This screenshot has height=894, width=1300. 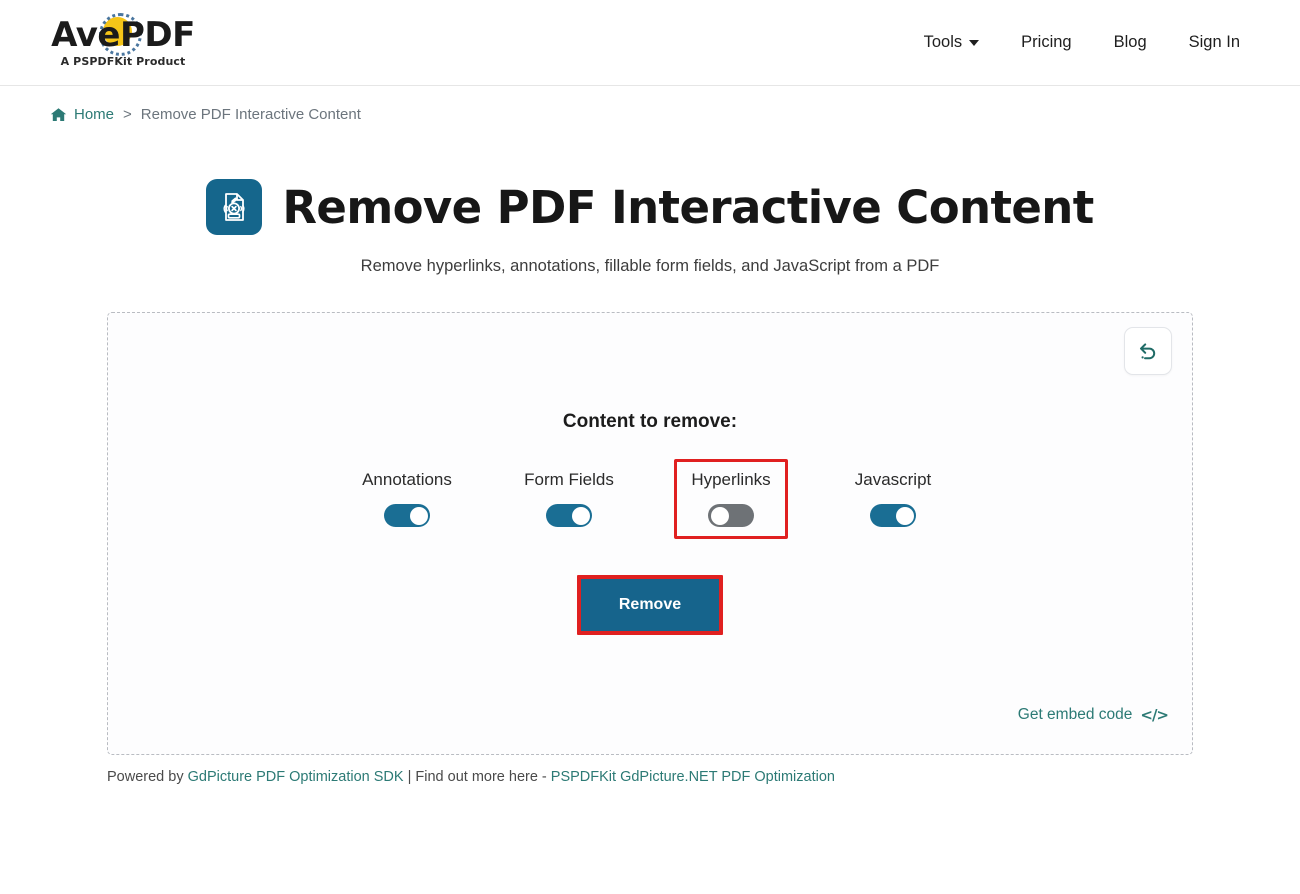 What do you see at coordinates (1082, 42) in the screenshot?
I see `main-navigation: Tools Pricing Blog Sign In` at bounding box center [1082, 42].